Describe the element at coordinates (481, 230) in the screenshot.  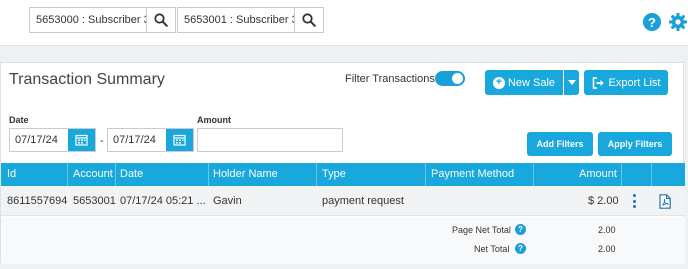
I see `page-net-total-label: Page Net Total` at that location.